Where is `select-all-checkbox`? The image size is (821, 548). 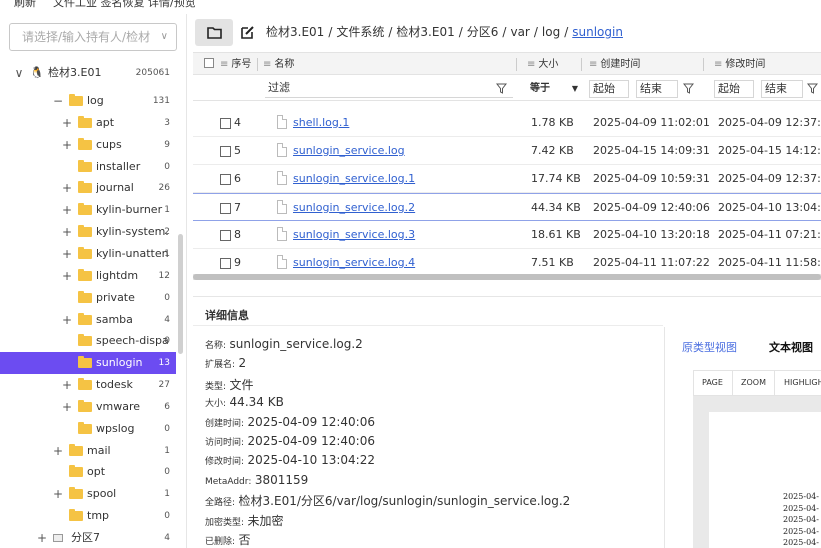
select-all-checkbox is located at coordinates (209, 64).